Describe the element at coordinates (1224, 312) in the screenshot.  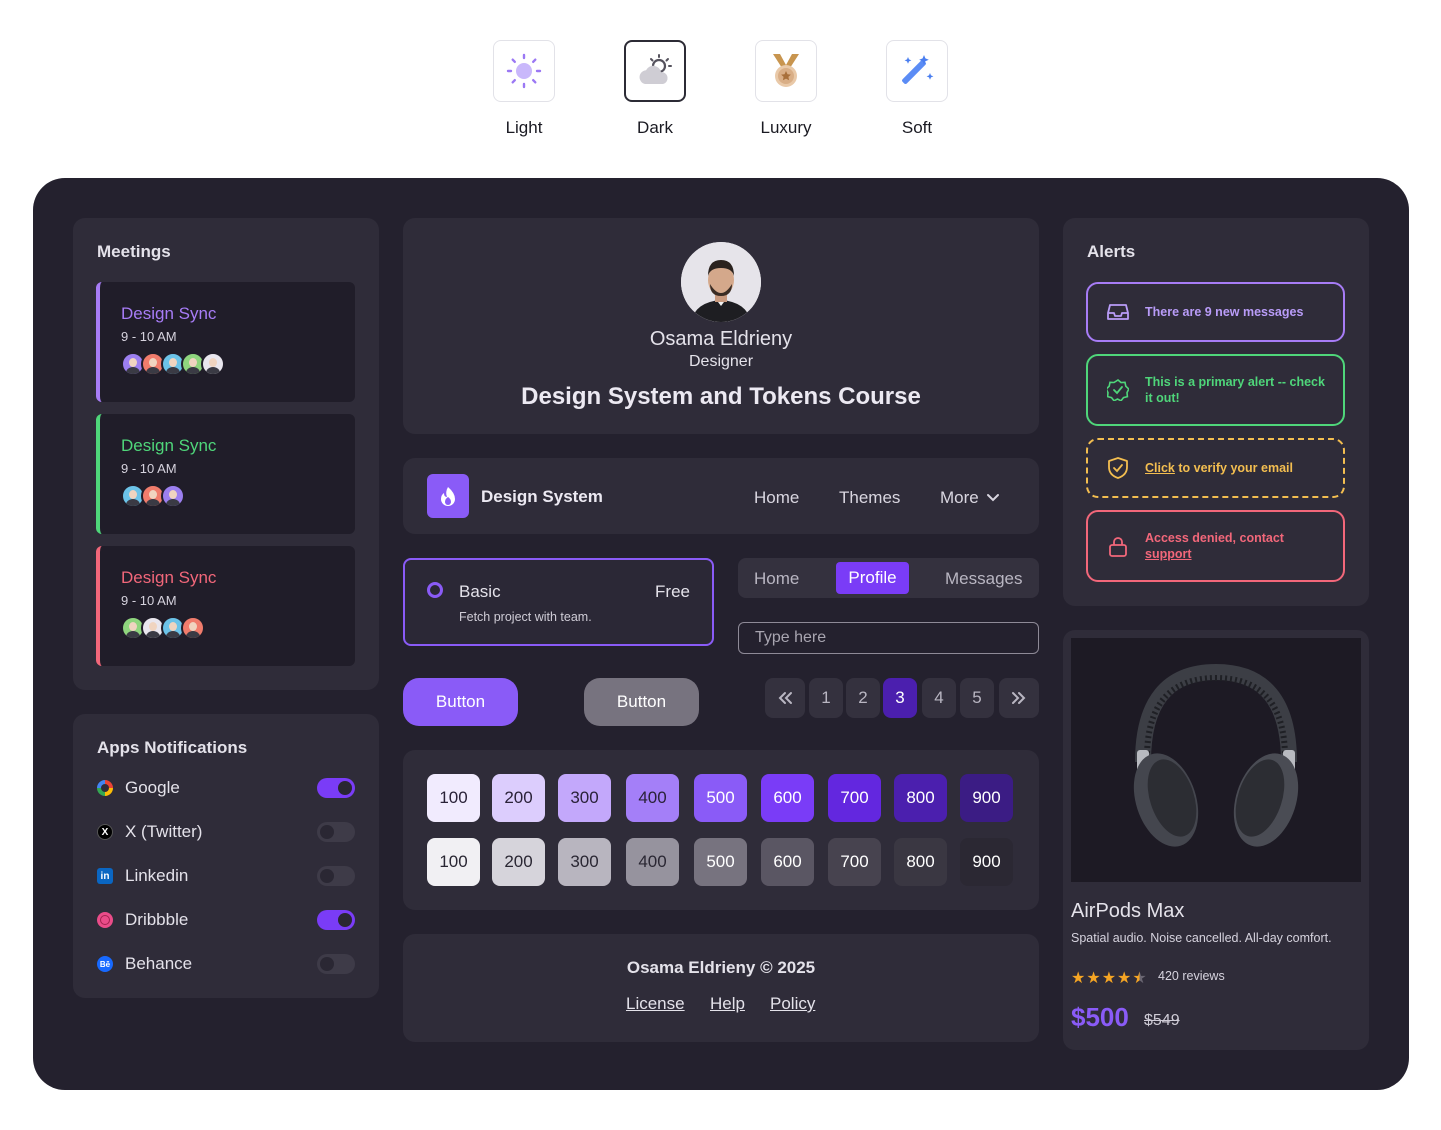
I see `alert-text: There are 9 new messages` at that location.